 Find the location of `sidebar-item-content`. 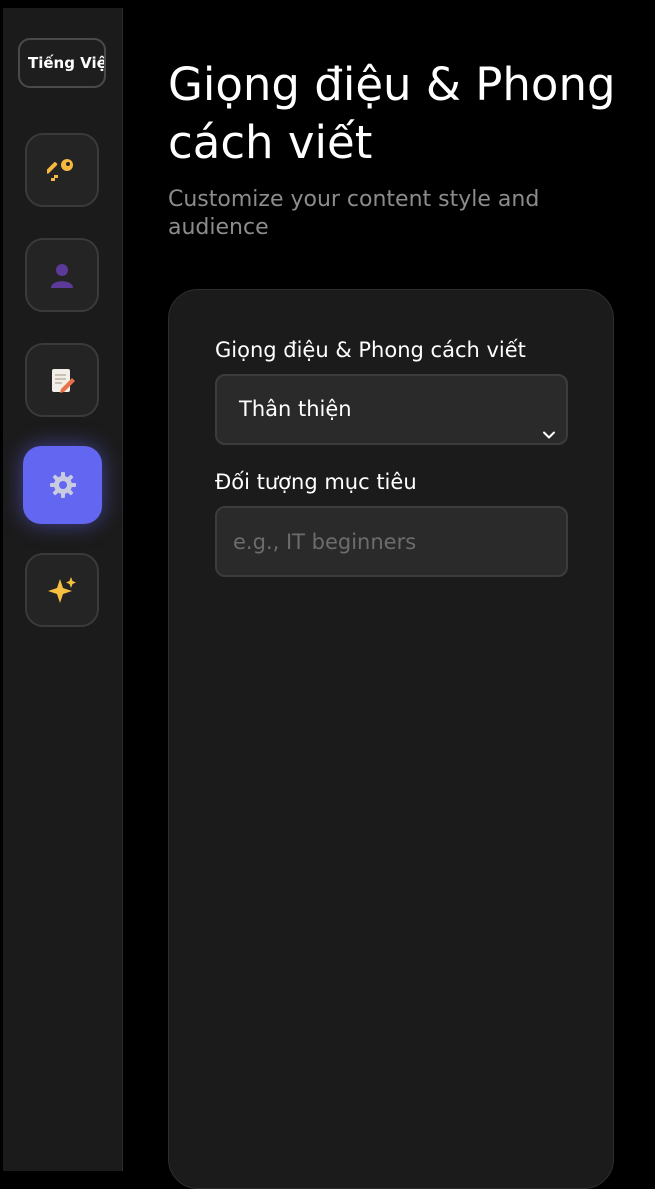

sidebar-item-content is located at coordinates (62, 380).